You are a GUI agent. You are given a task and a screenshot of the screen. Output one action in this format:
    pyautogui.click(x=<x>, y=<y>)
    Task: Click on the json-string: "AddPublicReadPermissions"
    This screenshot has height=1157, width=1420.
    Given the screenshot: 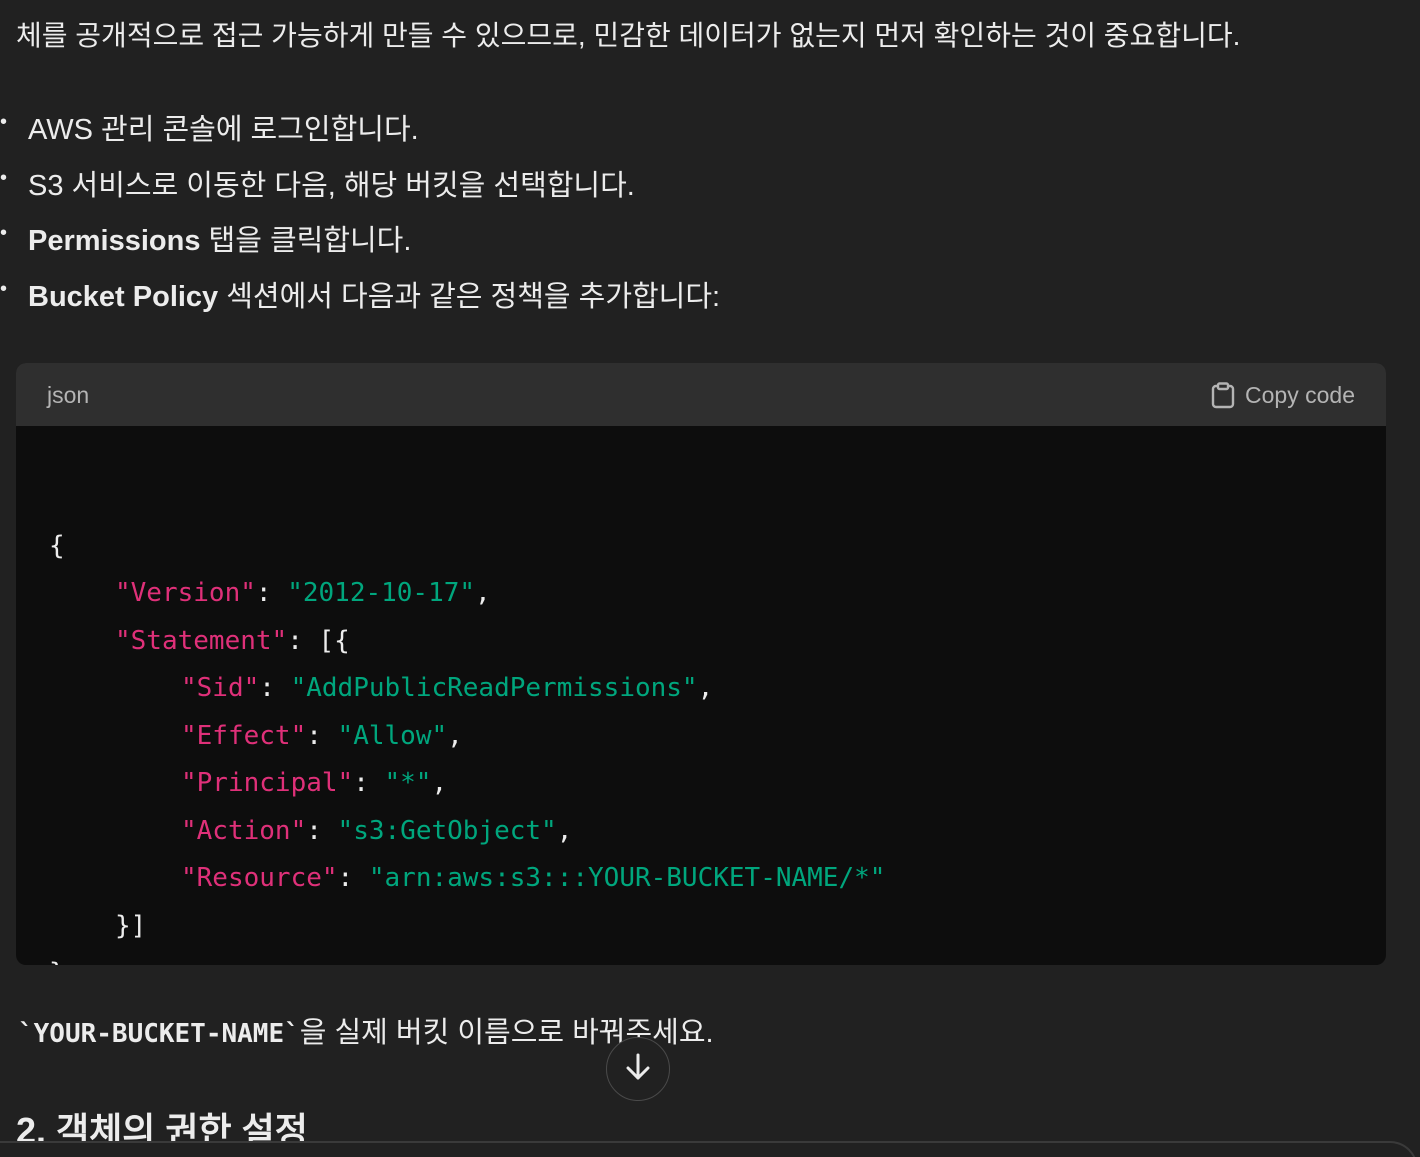 What is the action you would take?
    pyautogui.click(x=494, y=688)
    